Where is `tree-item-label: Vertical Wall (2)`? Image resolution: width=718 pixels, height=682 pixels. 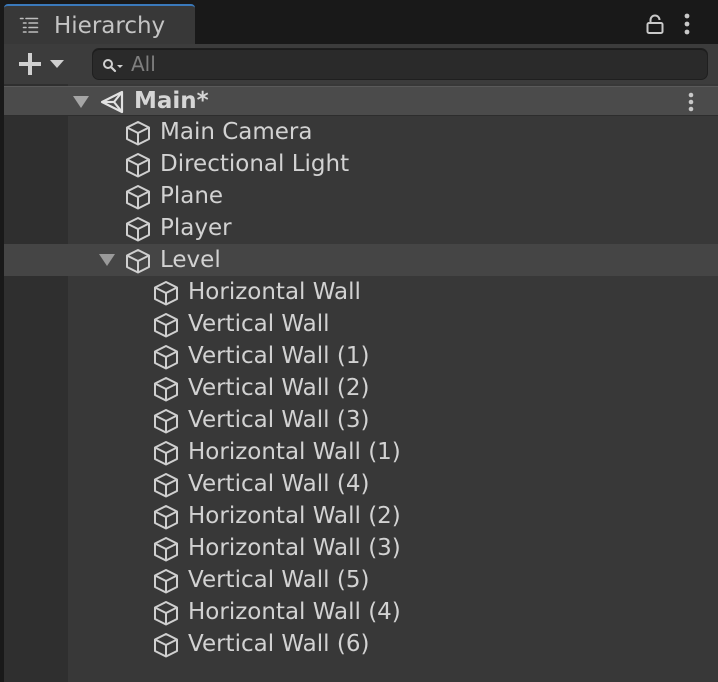
tree-item-label: Vertical Wall (2) is located at coordinates (279, 388).